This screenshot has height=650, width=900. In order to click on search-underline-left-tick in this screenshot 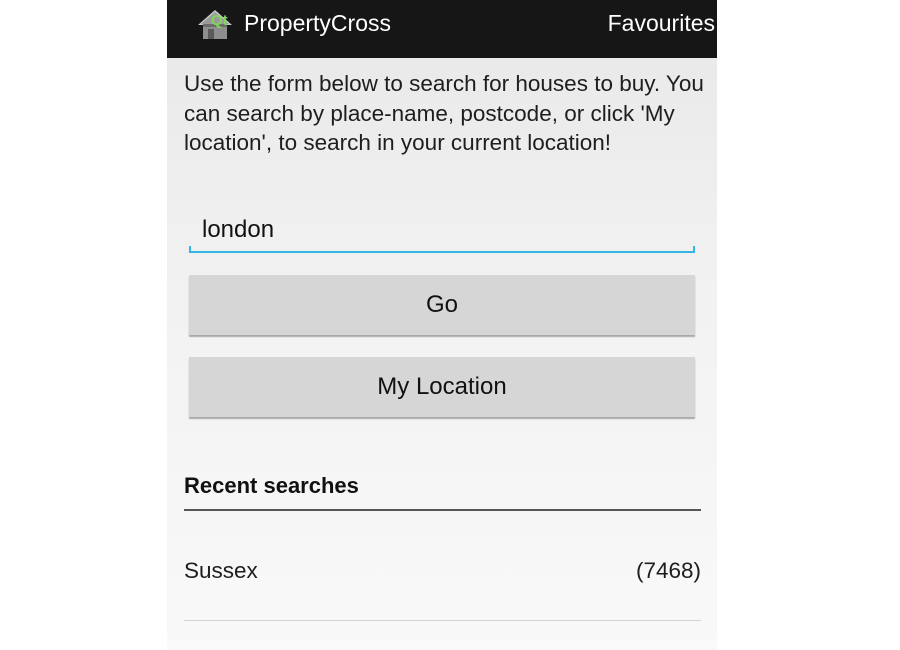, I will do `click(190, 249)`.